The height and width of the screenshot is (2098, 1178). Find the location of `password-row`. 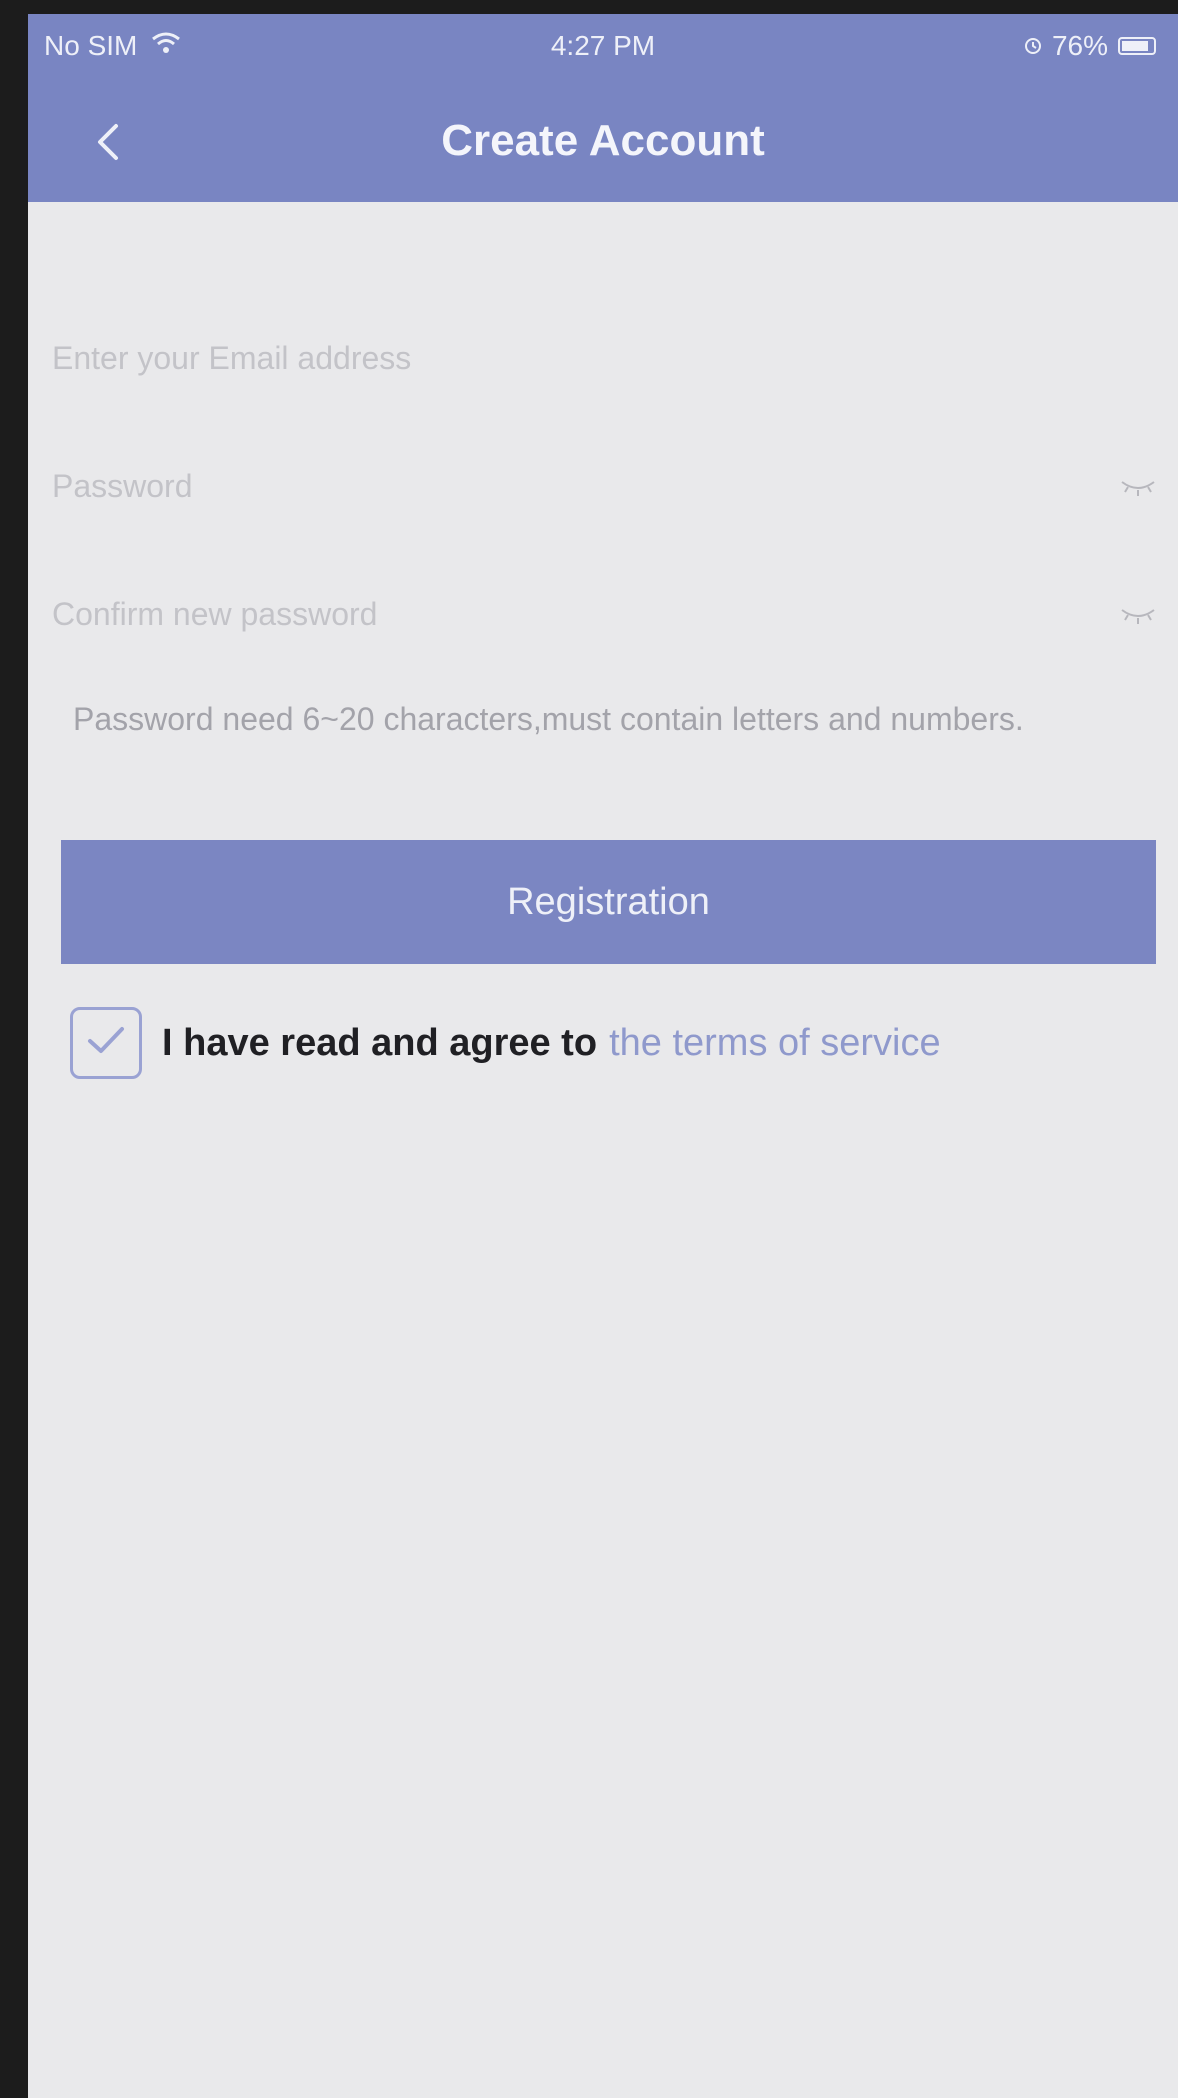

password-row is located at coordinates (603, 484).